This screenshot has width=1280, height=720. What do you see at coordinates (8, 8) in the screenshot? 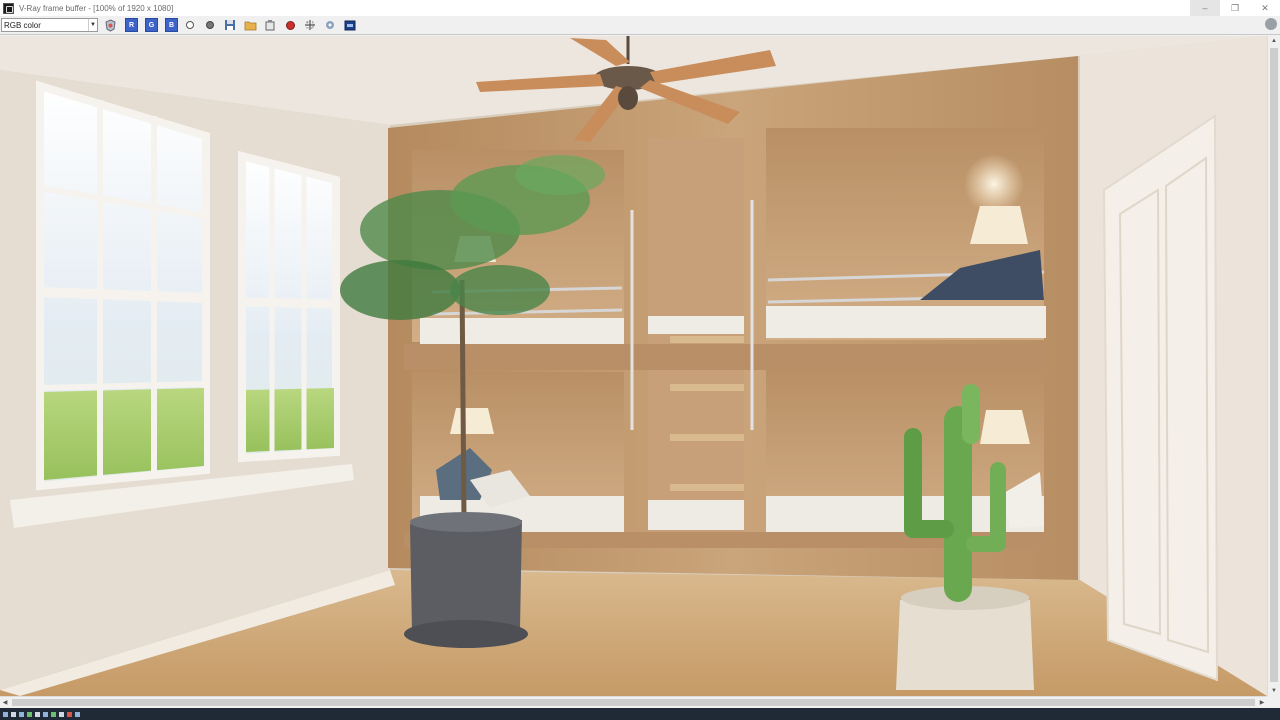
I see `vray-app-icon` at bounding box center [8, 8].